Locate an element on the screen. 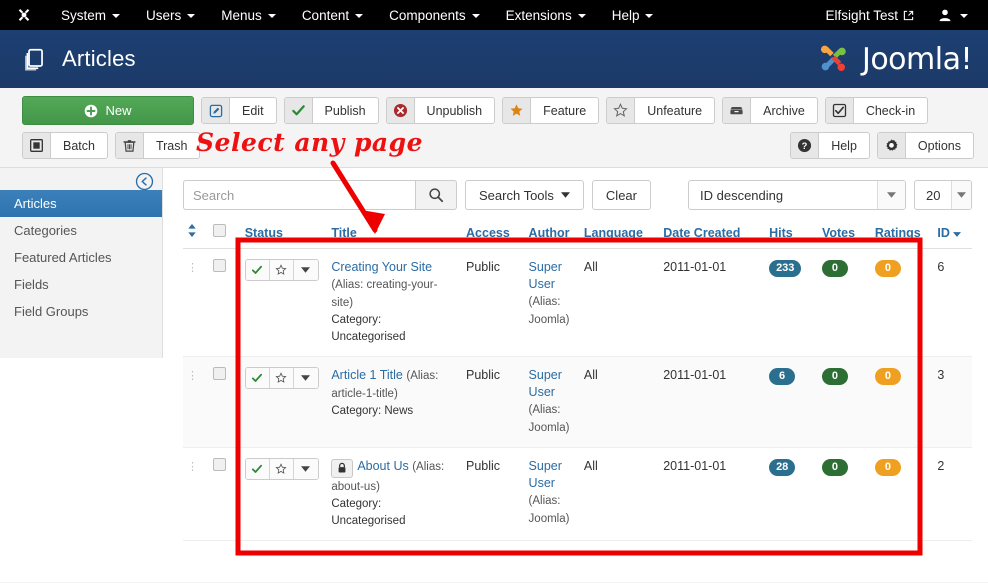  header-id: ID is located at coordinates (952, 234).